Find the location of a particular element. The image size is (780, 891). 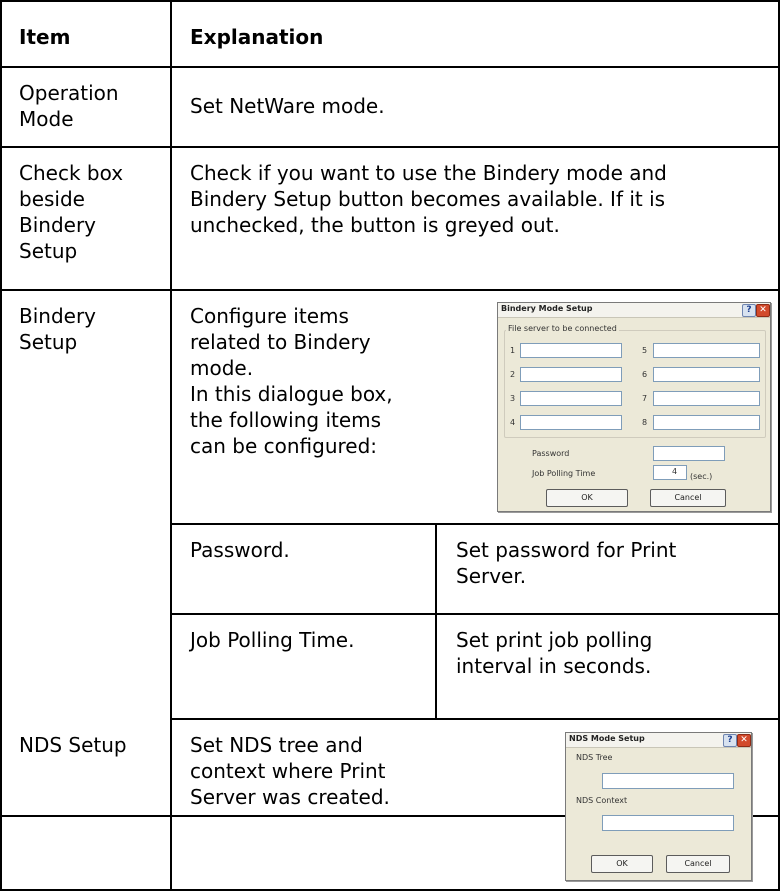

job-polling-label: Job Polling Time is located at coordinates (564, 473).